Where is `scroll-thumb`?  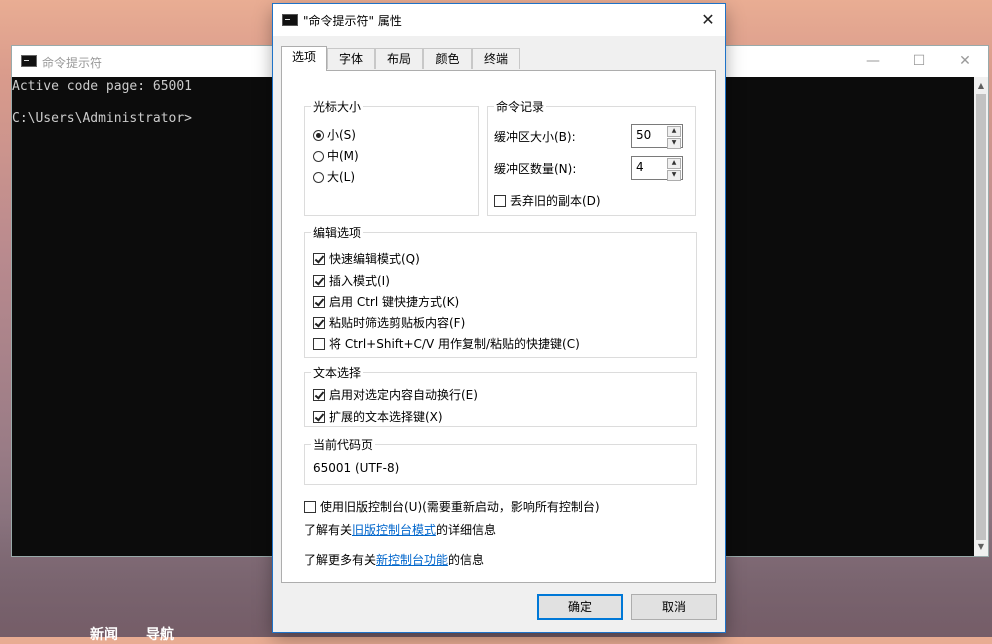 scroll-thumb is located at coordinates (981, 317).